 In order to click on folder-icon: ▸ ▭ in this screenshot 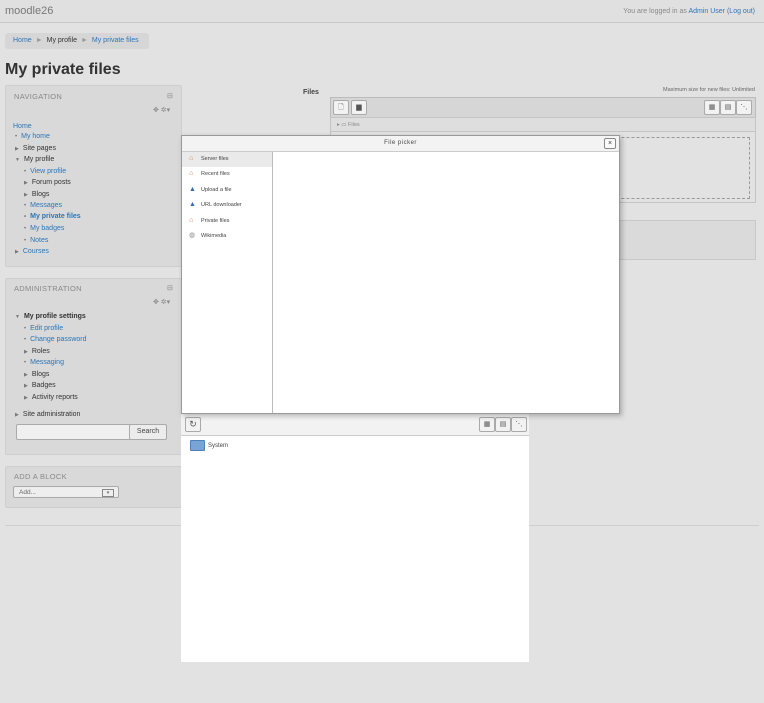, I will do `click(342, 125)`.